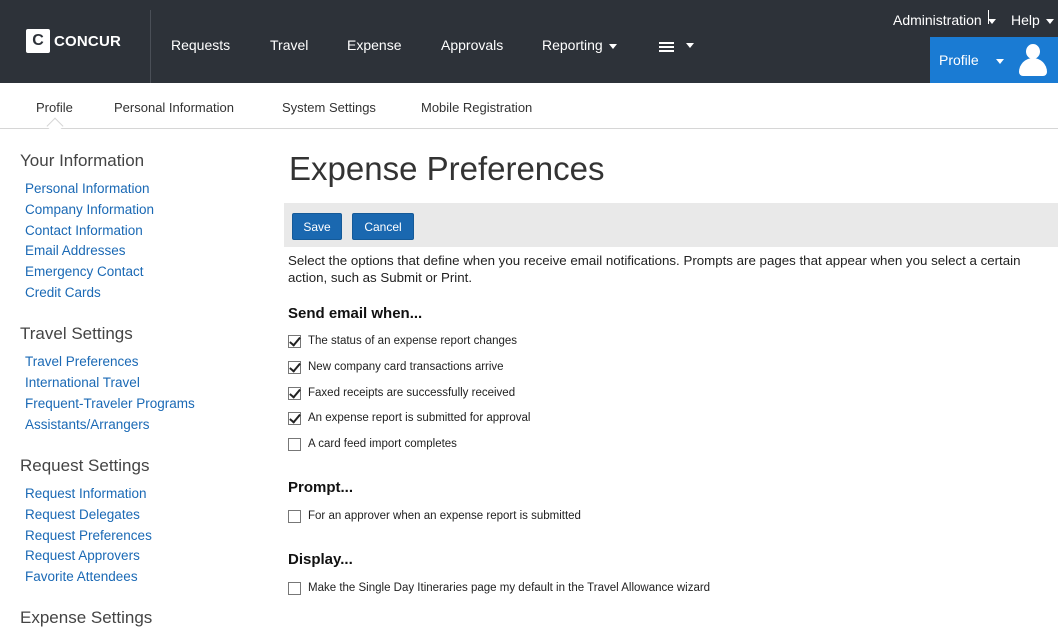  I want to click on subnav-system-settings: System Settings, so click(329, 107).